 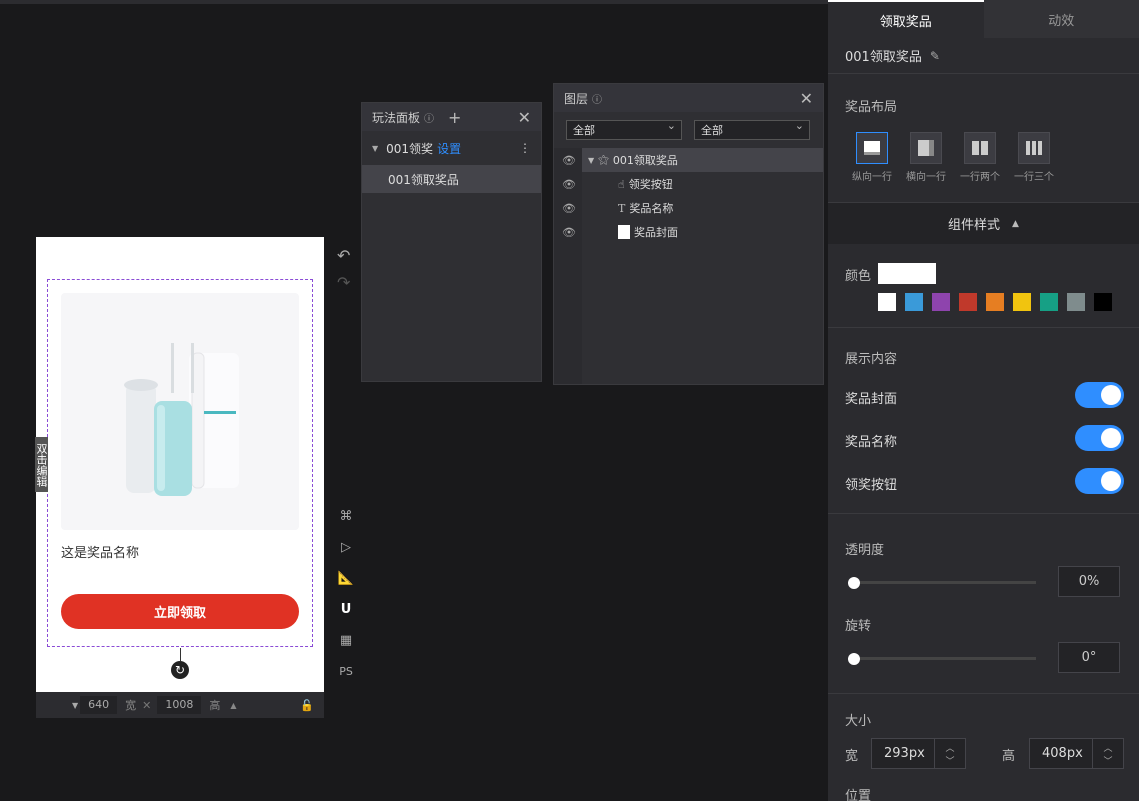 What do you see at coordinates (1089, 657) in the screenshot?
I see `rotation-value: 0°` at bounding box center [1089, 657].